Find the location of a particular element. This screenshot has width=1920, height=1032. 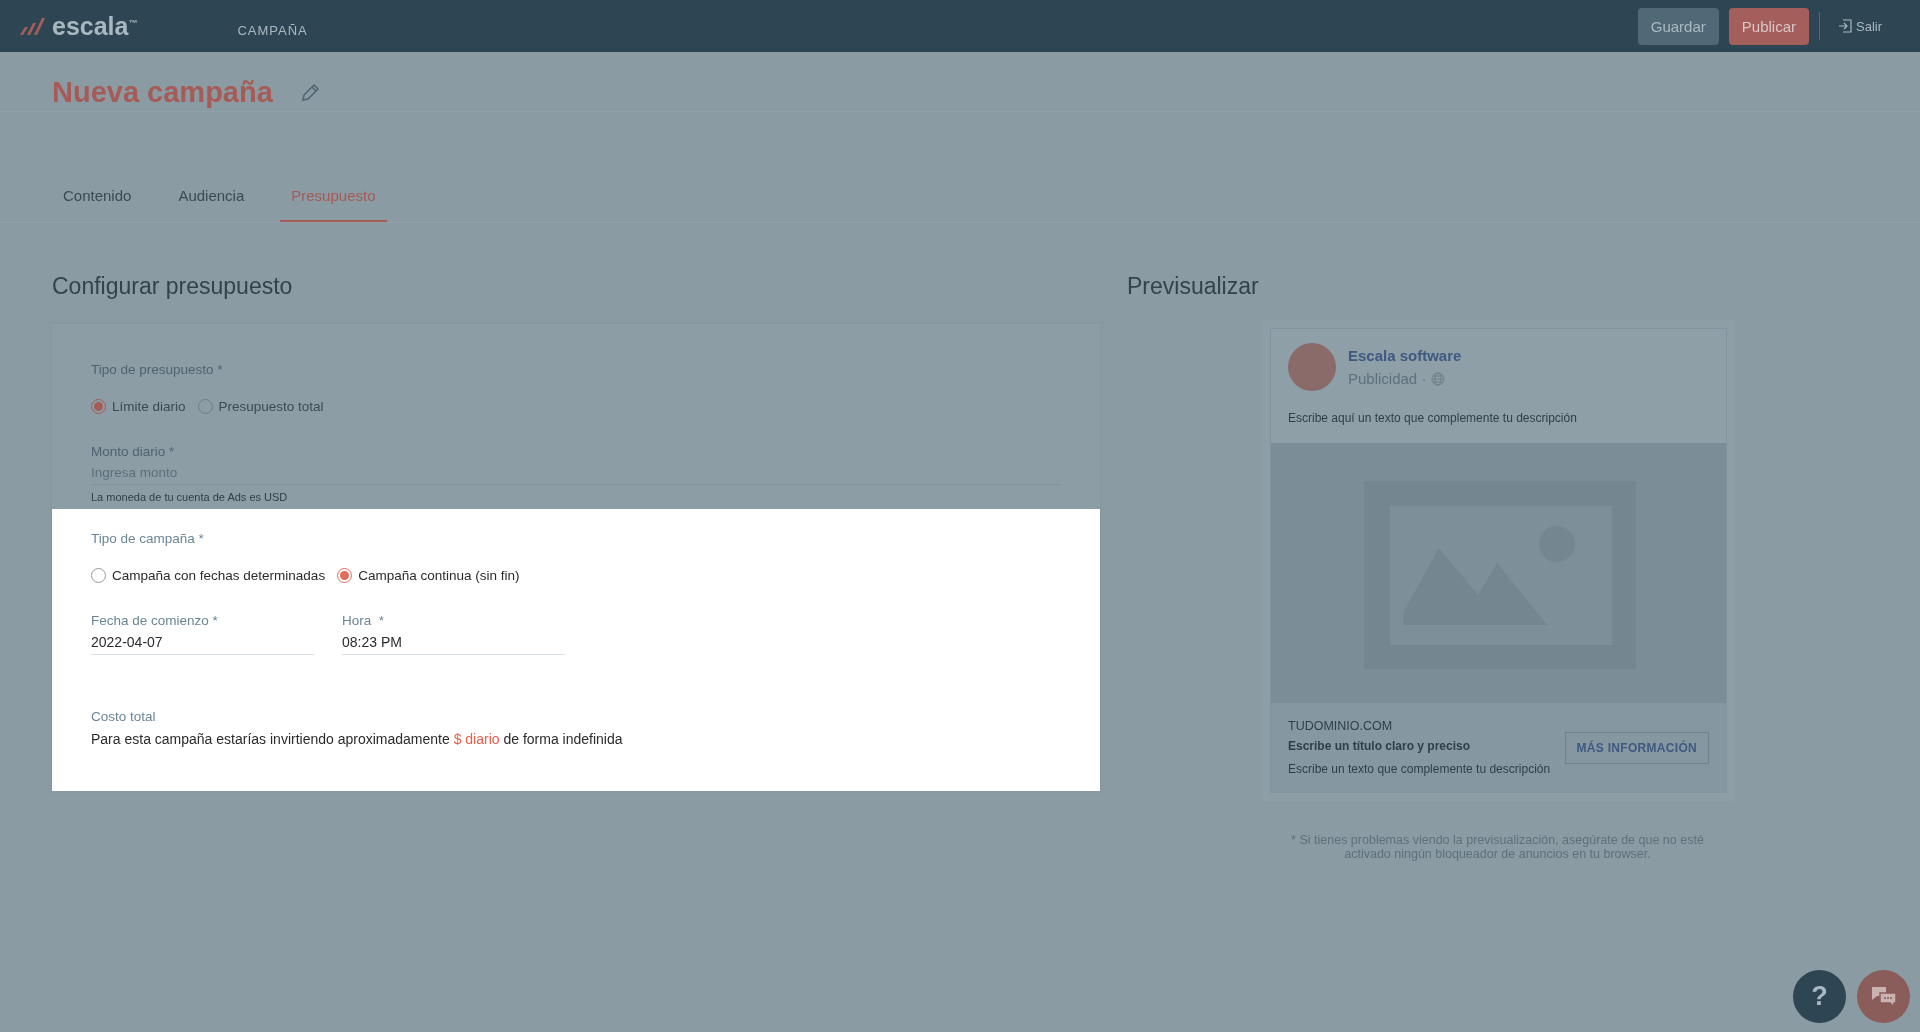

helper-text: La moneda de tu cuenta de Ads es USD is located at coordinates (190, 497).